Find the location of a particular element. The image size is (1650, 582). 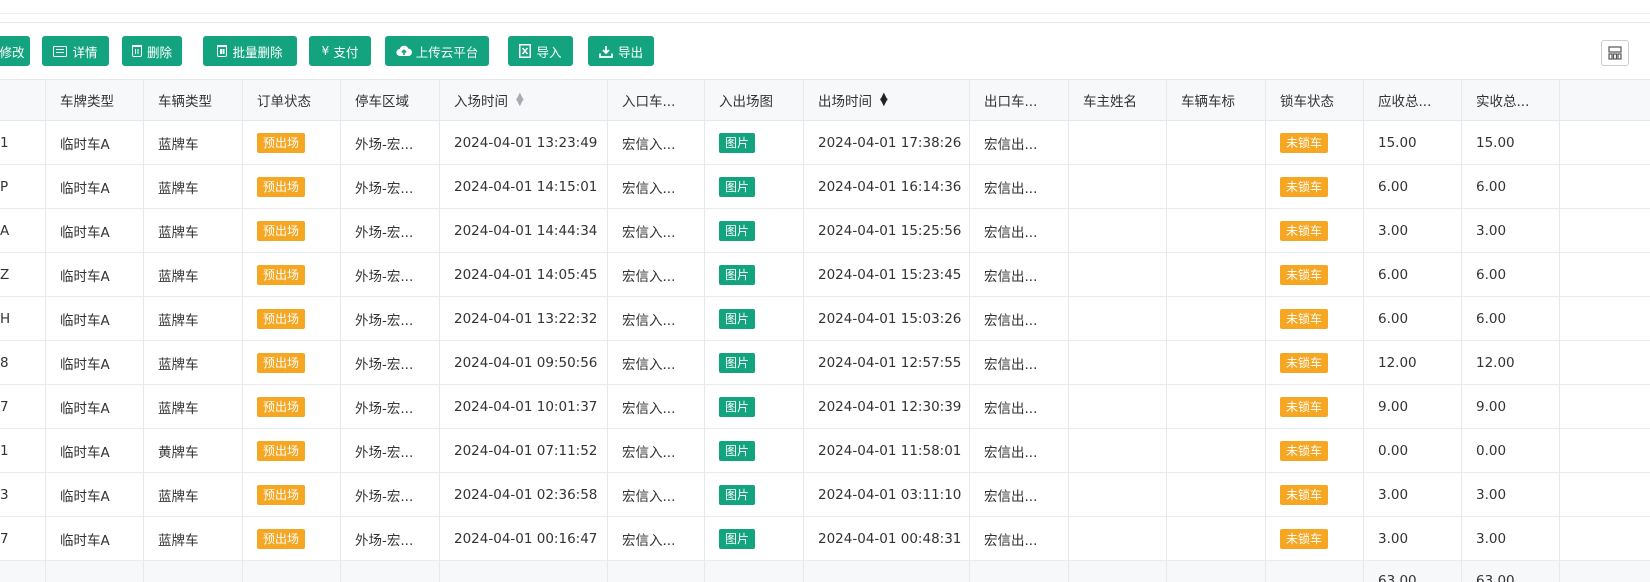

entry-time-value: 2024-04-01 00:16:47 is located at coordinates (526, 538).